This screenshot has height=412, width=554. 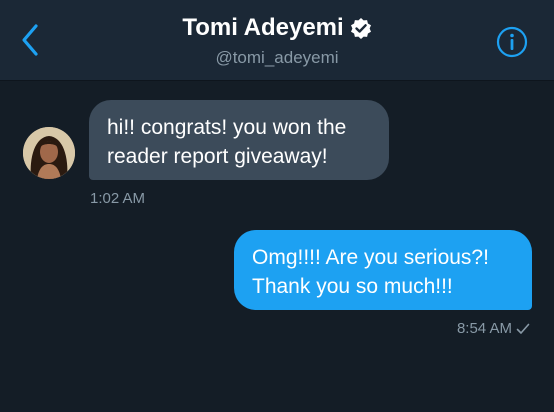 I want to click on avatar, so click(x=49, y=153).